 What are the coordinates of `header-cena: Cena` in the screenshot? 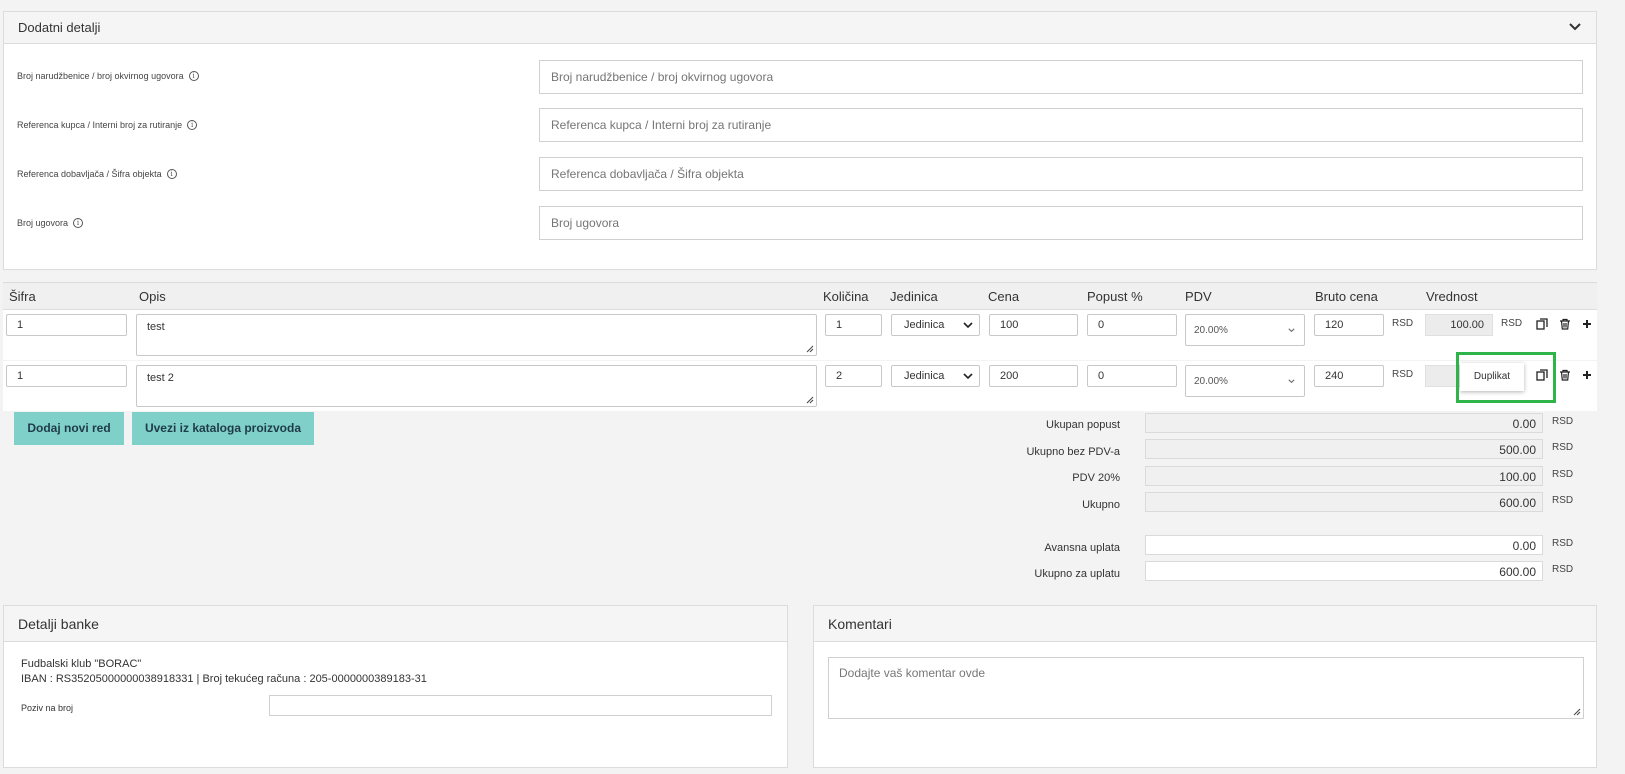 It's located at (1004, 296).